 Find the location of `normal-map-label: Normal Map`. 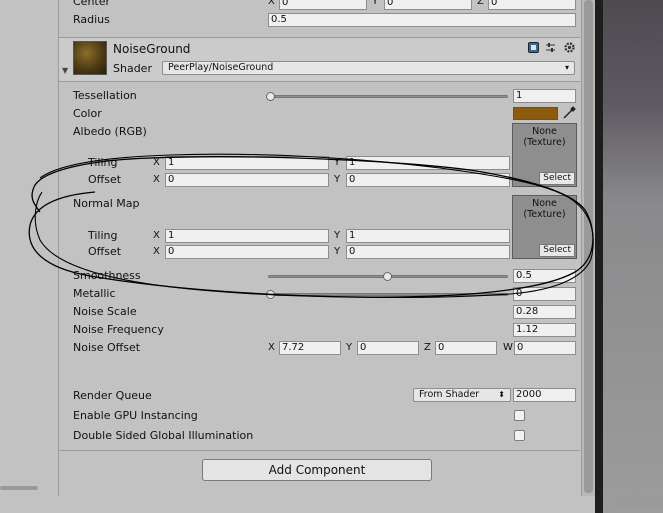

normal-map-label: Normal Map is located at coordinates (106, 203).